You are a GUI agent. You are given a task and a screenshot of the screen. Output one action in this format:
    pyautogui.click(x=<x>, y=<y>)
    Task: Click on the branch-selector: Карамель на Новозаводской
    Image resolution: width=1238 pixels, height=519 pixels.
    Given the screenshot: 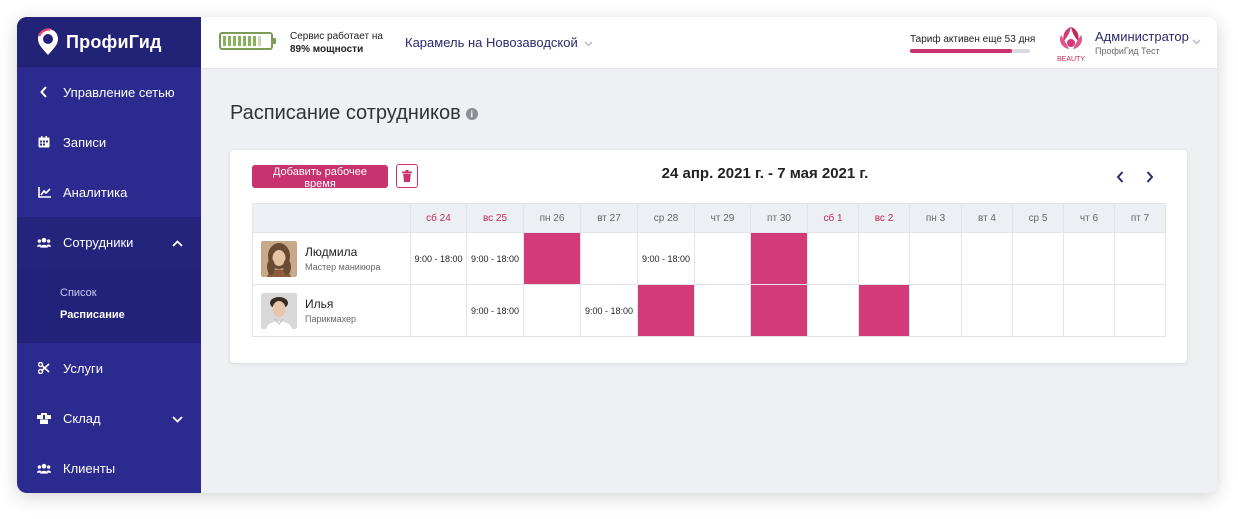 What is the action you would take?
    pyautogui.click(x=499, y=42)
    